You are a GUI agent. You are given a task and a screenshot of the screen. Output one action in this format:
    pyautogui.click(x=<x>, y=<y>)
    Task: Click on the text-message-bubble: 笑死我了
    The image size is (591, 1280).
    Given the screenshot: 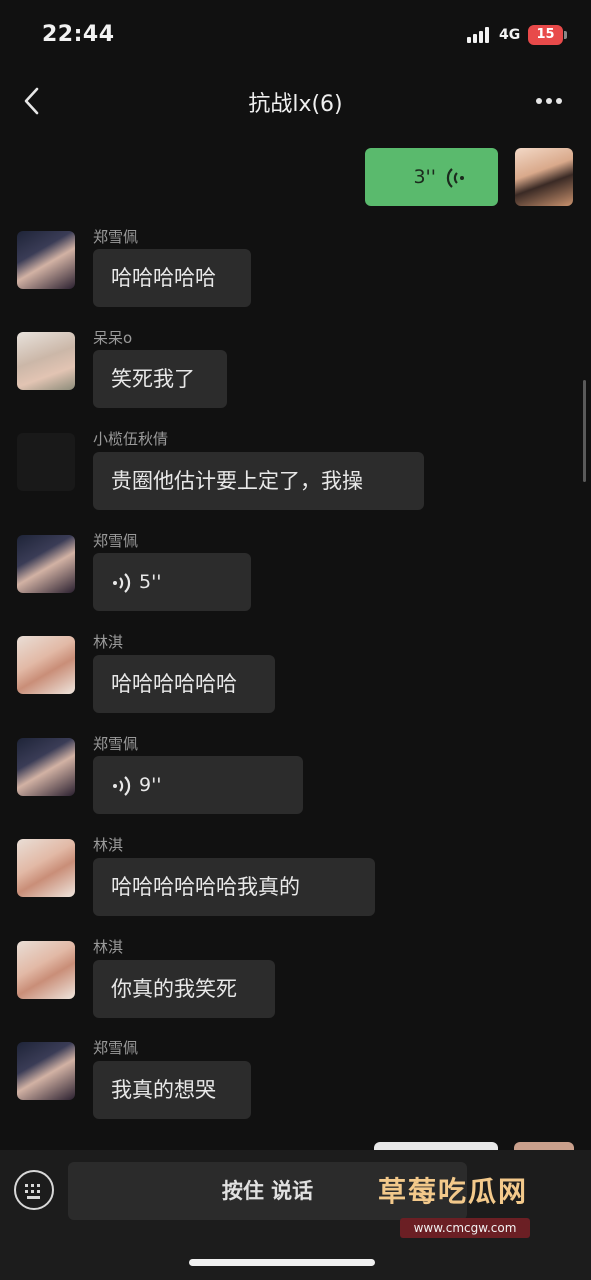 What is the action you would take?
    pyautogui.click(x=160, y=379)
    